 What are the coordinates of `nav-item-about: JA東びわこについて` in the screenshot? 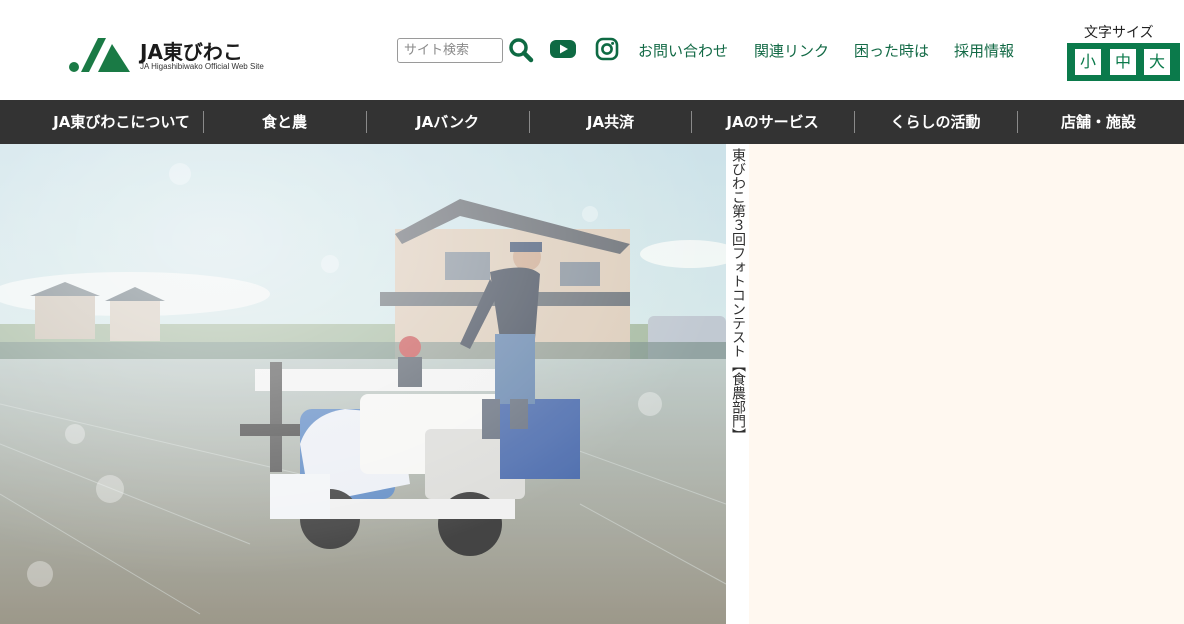 It's located at (121, 122).